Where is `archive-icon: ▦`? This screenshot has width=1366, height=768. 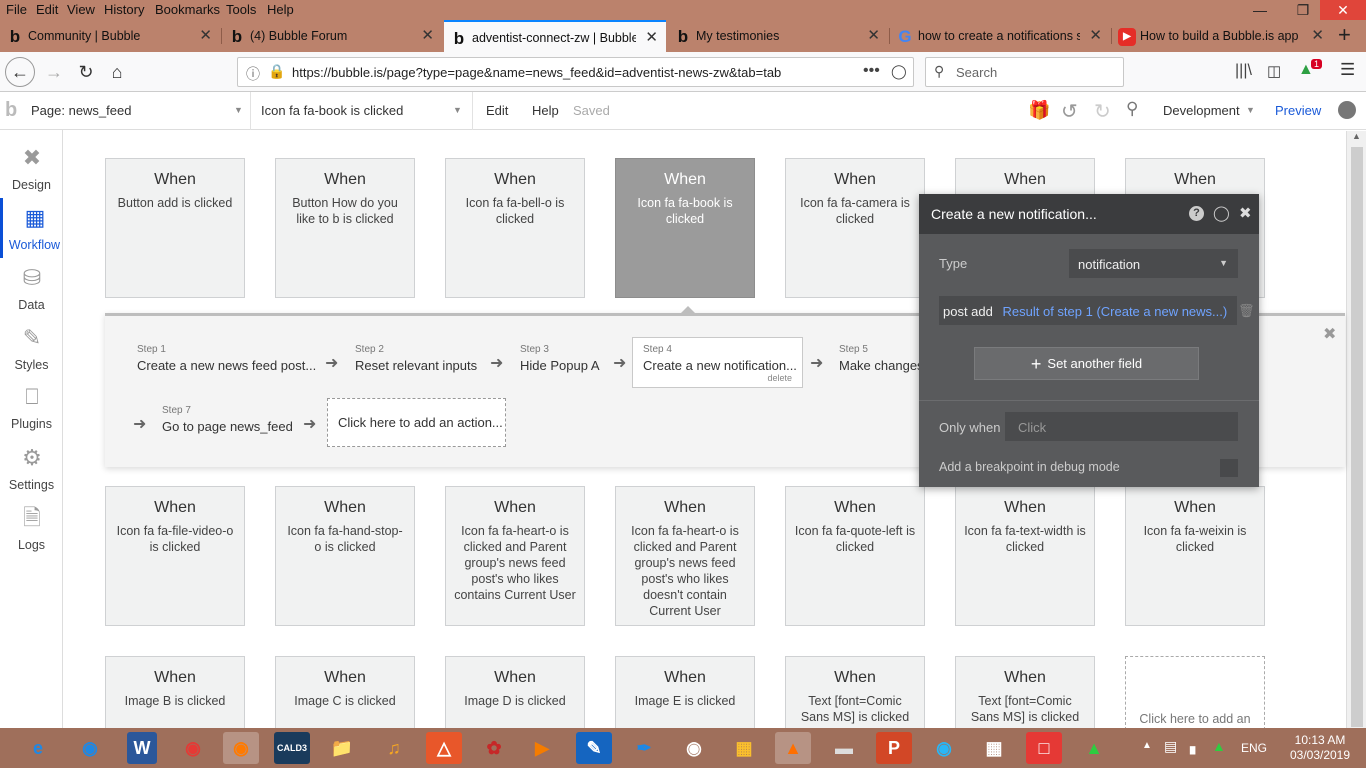
archive-icon: ▦ is located at coordinates (744, 748).